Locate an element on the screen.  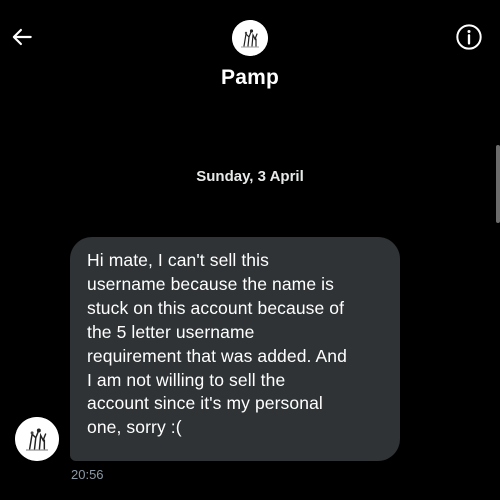
arrow-left-icon is located at coordinates (22, 37).